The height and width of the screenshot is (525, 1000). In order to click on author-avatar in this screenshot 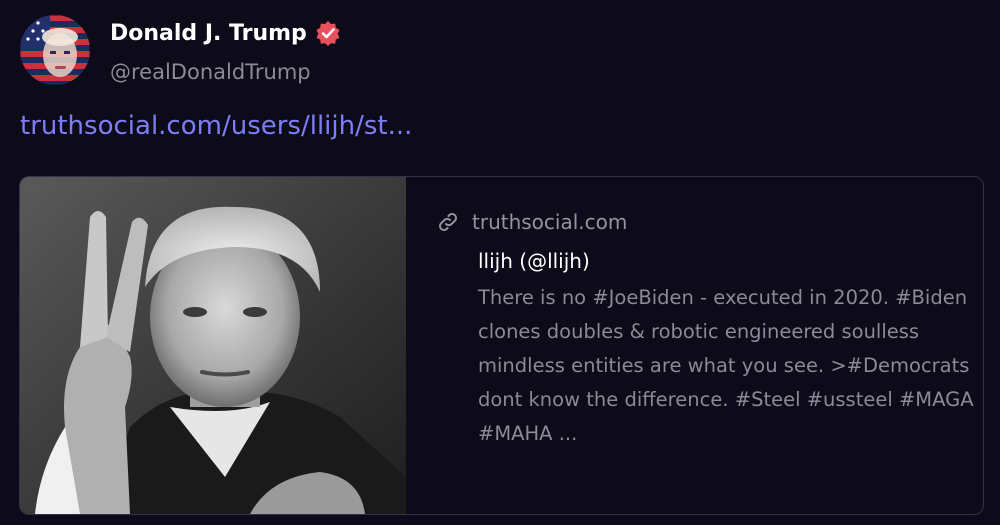, I will do `click(55, 50)`.